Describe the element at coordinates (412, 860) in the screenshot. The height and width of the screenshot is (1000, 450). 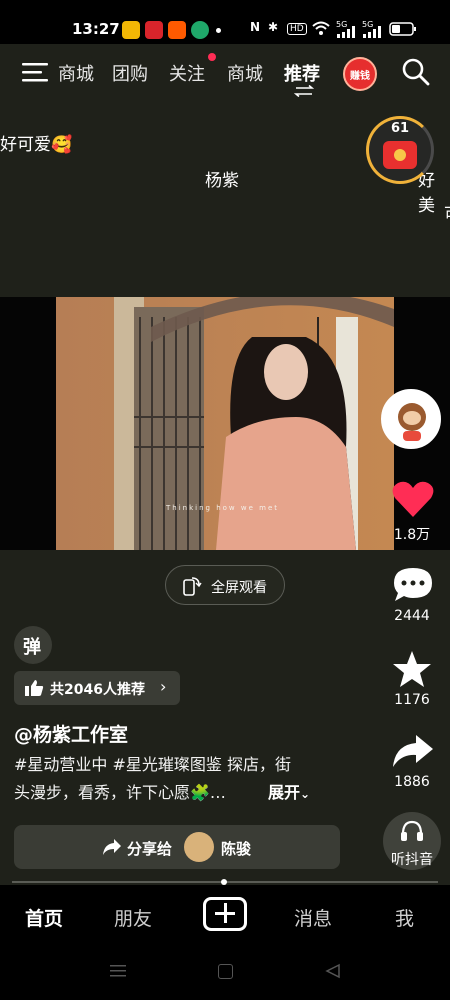
I see `listen-label: 听抖音` at that location.